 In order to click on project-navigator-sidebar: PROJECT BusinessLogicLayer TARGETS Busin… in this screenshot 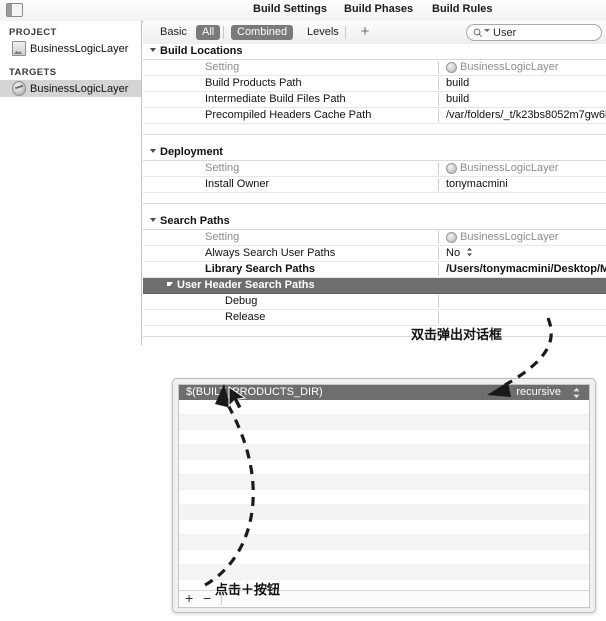, I will do `click(71, 183)`.